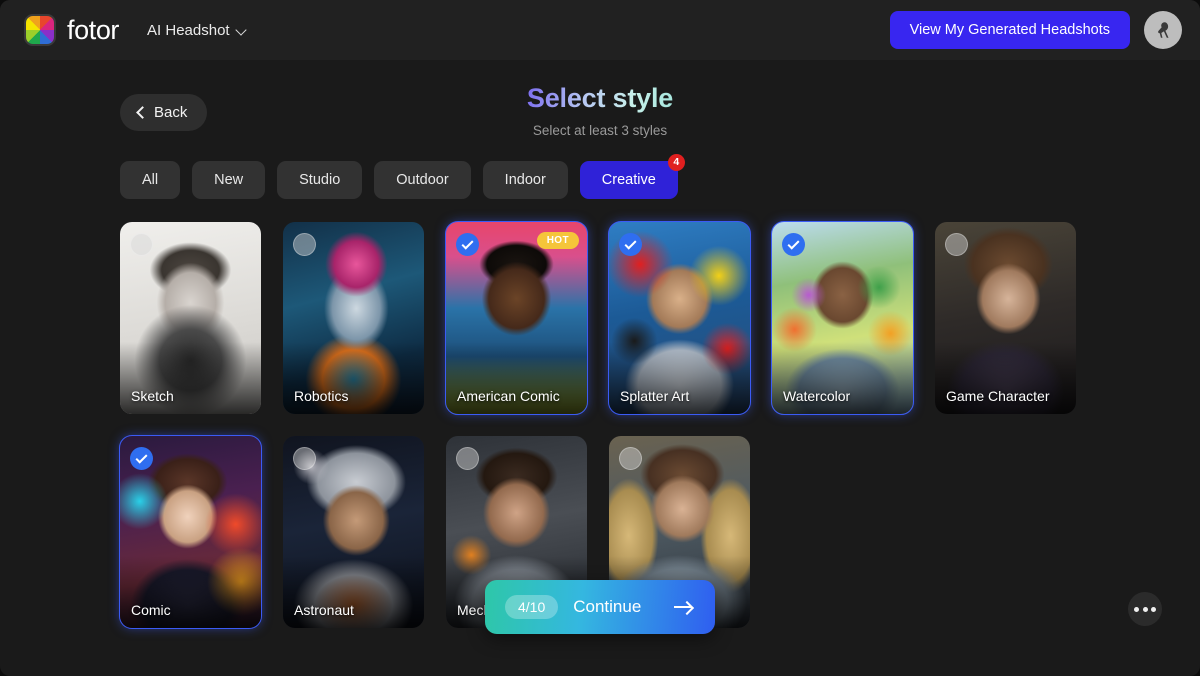 The height and width of the screenshot is (676, 1200). I want to click on hot-badge: HOT, so click(557, 240).